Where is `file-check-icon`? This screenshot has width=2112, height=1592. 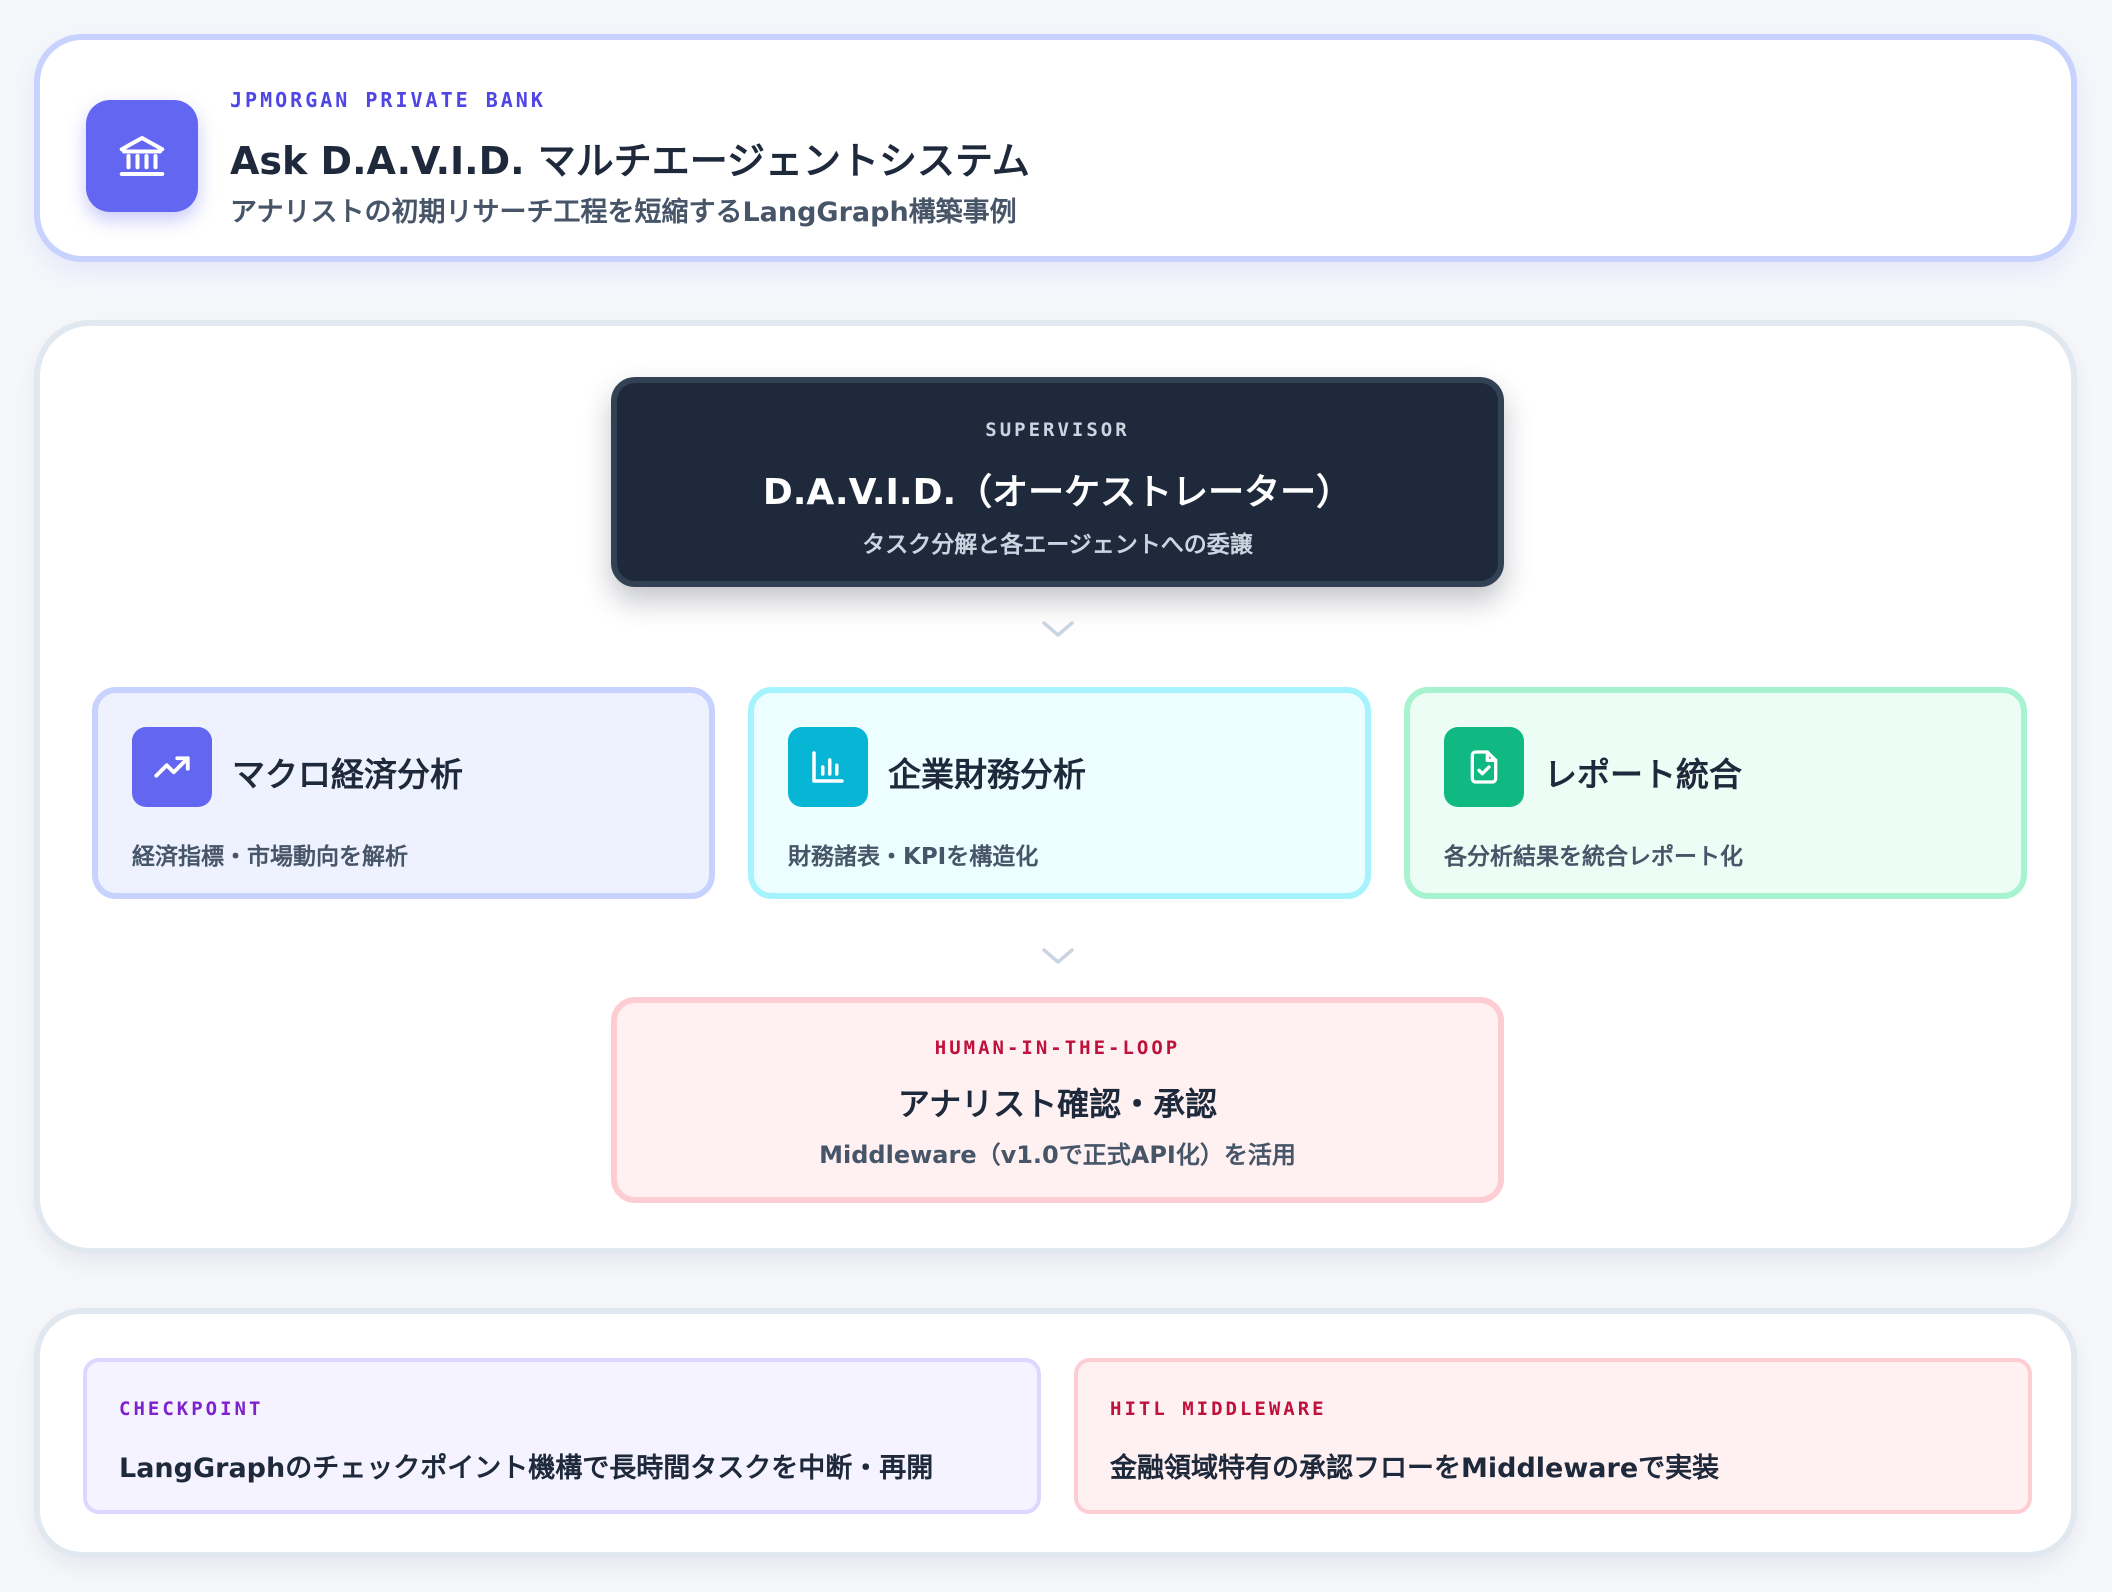
file-check-icon is located at coordinates (1484, 767).